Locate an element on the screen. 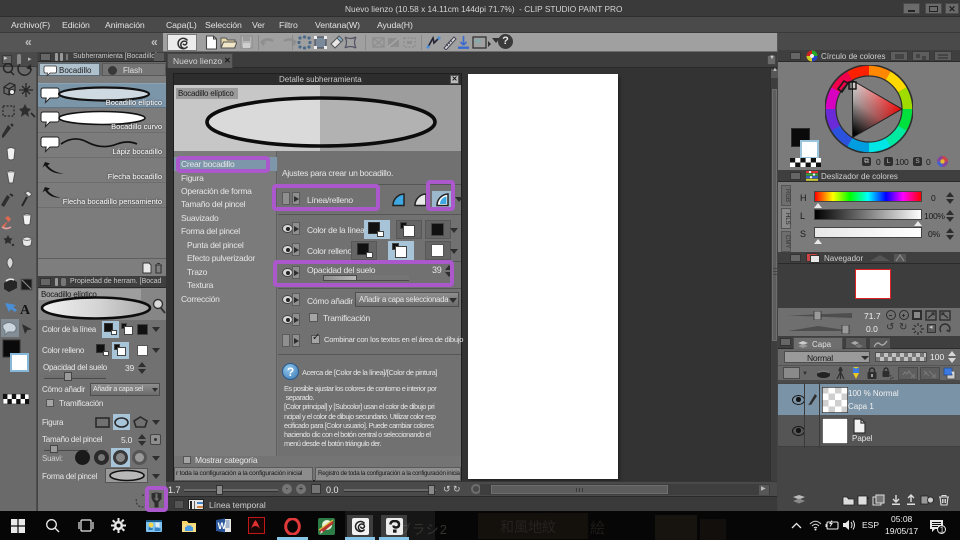 This screenshot has width=960, height=540. svg-text: A is located at coordinates (25, 310).